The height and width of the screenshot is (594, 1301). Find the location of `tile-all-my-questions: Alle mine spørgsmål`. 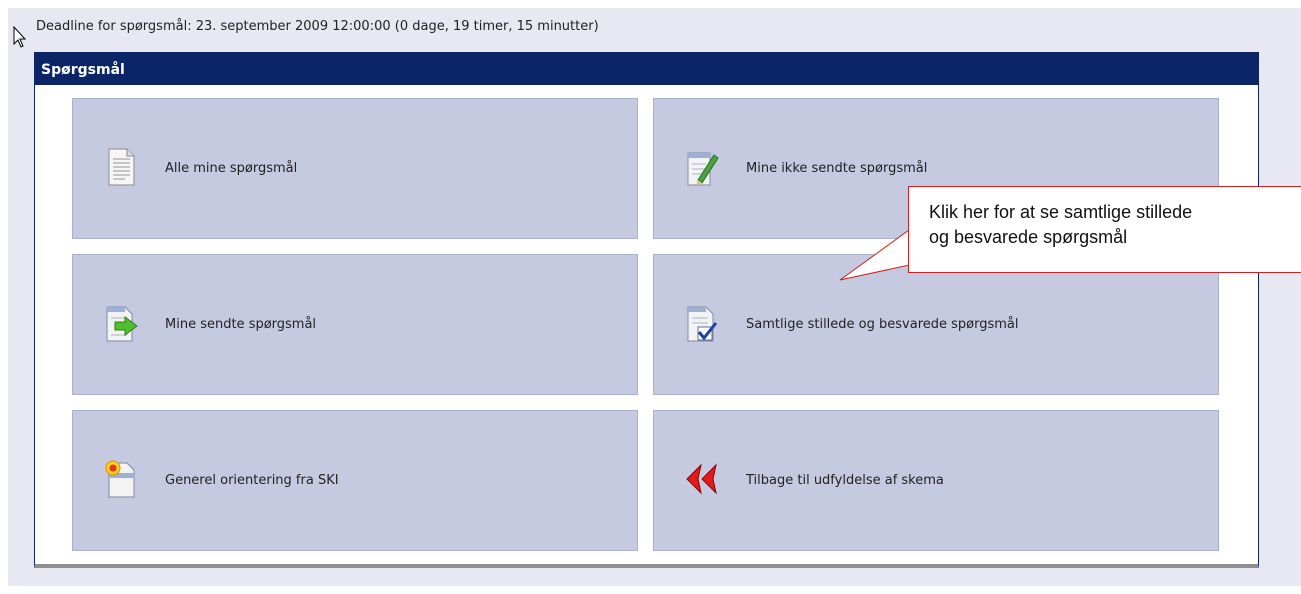

tile-all-my-questions: Alle mine spørgsmål is located at coordinates (355, 168).